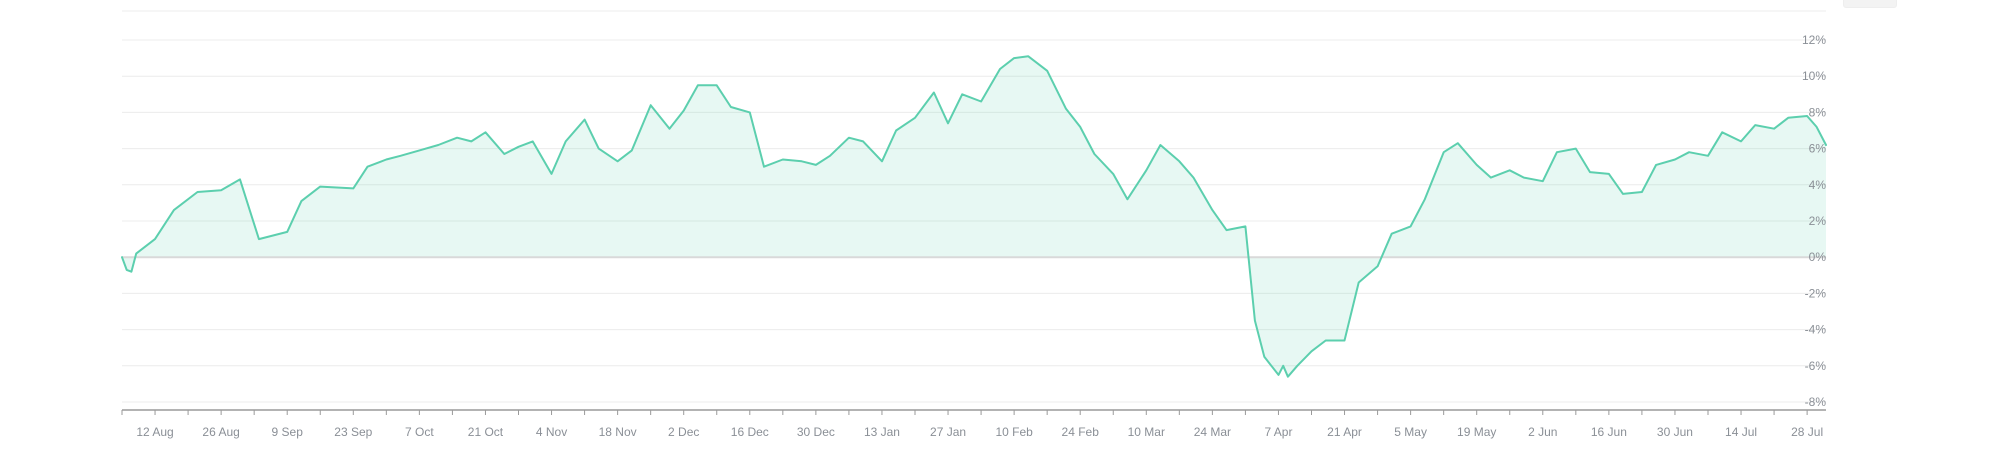 The image size is (2000, 450). I want to click on x-tick-label: 14 Jul, so click(1741, 432).